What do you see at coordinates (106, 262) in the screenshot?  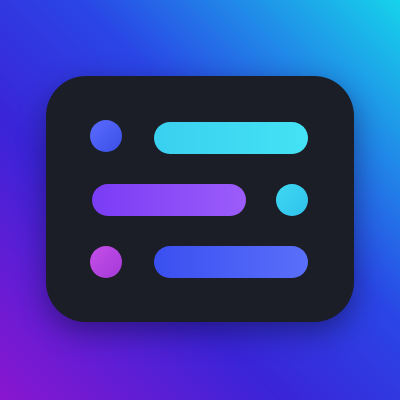 I see `row-3-bullet-dot` at bounding box center [106, 262].